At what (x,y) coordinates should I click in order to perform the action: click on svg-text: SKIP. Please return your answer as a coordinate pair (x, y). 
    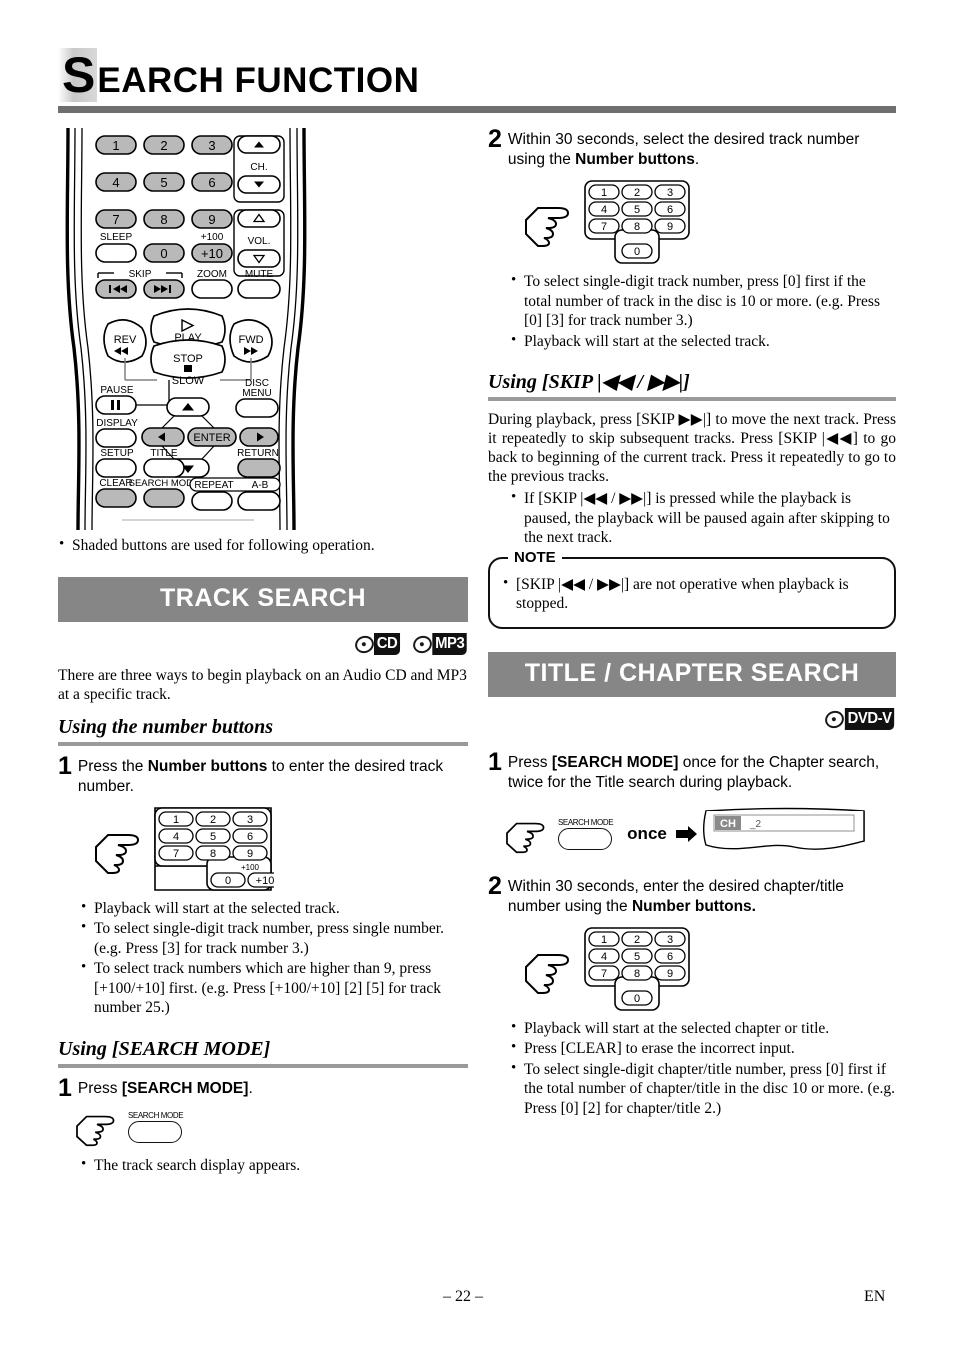
    Looking at the image, I should click on (140, 274).